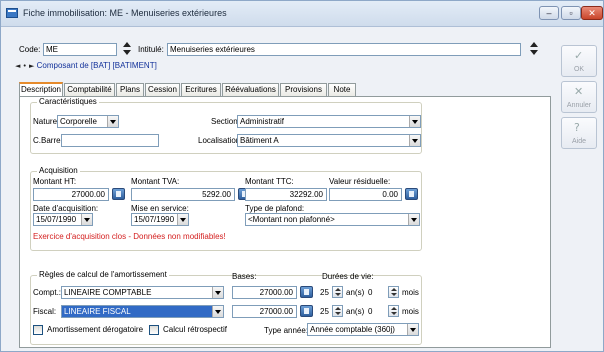 This screenshot has width=604, height=352. Describe the element at coordinates (110, 140) in the screenshot. I see `cbarre-input` at that location.